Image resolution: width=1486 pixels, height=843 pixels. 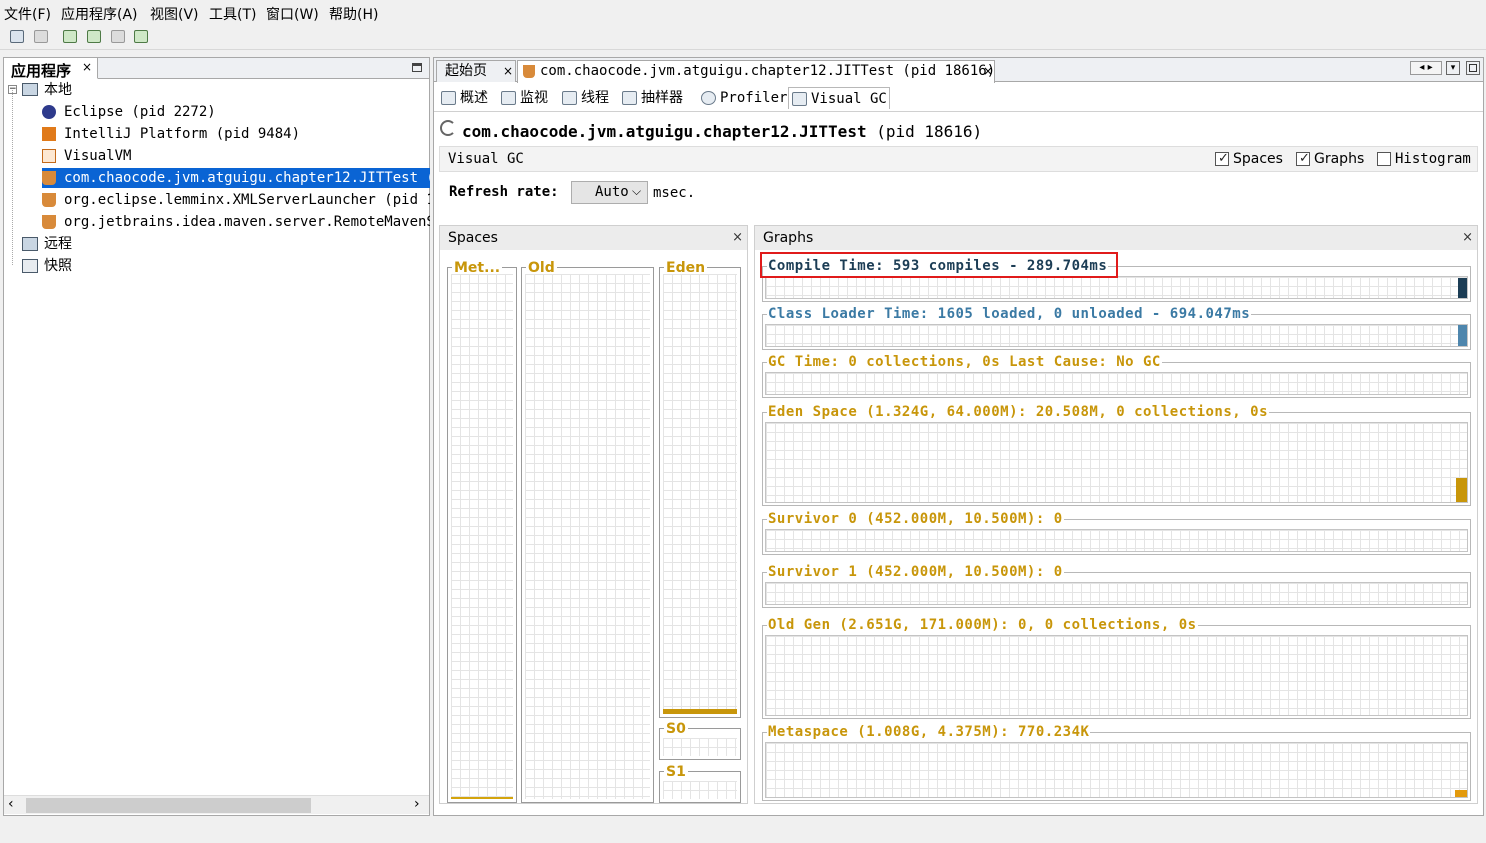 I want to click on spaces-checkbox: ✓ Spaces, so click(x=1249, y=159).